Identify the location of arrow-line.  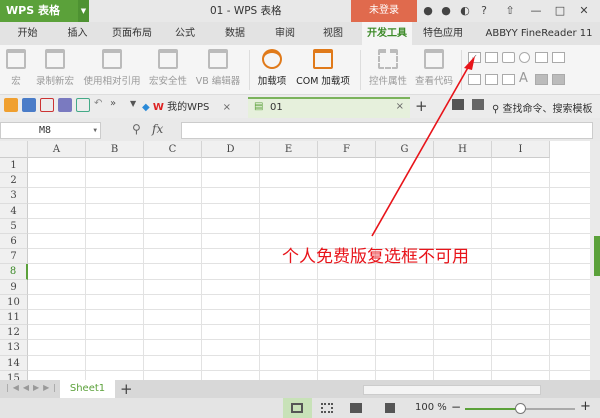
(421, 150).